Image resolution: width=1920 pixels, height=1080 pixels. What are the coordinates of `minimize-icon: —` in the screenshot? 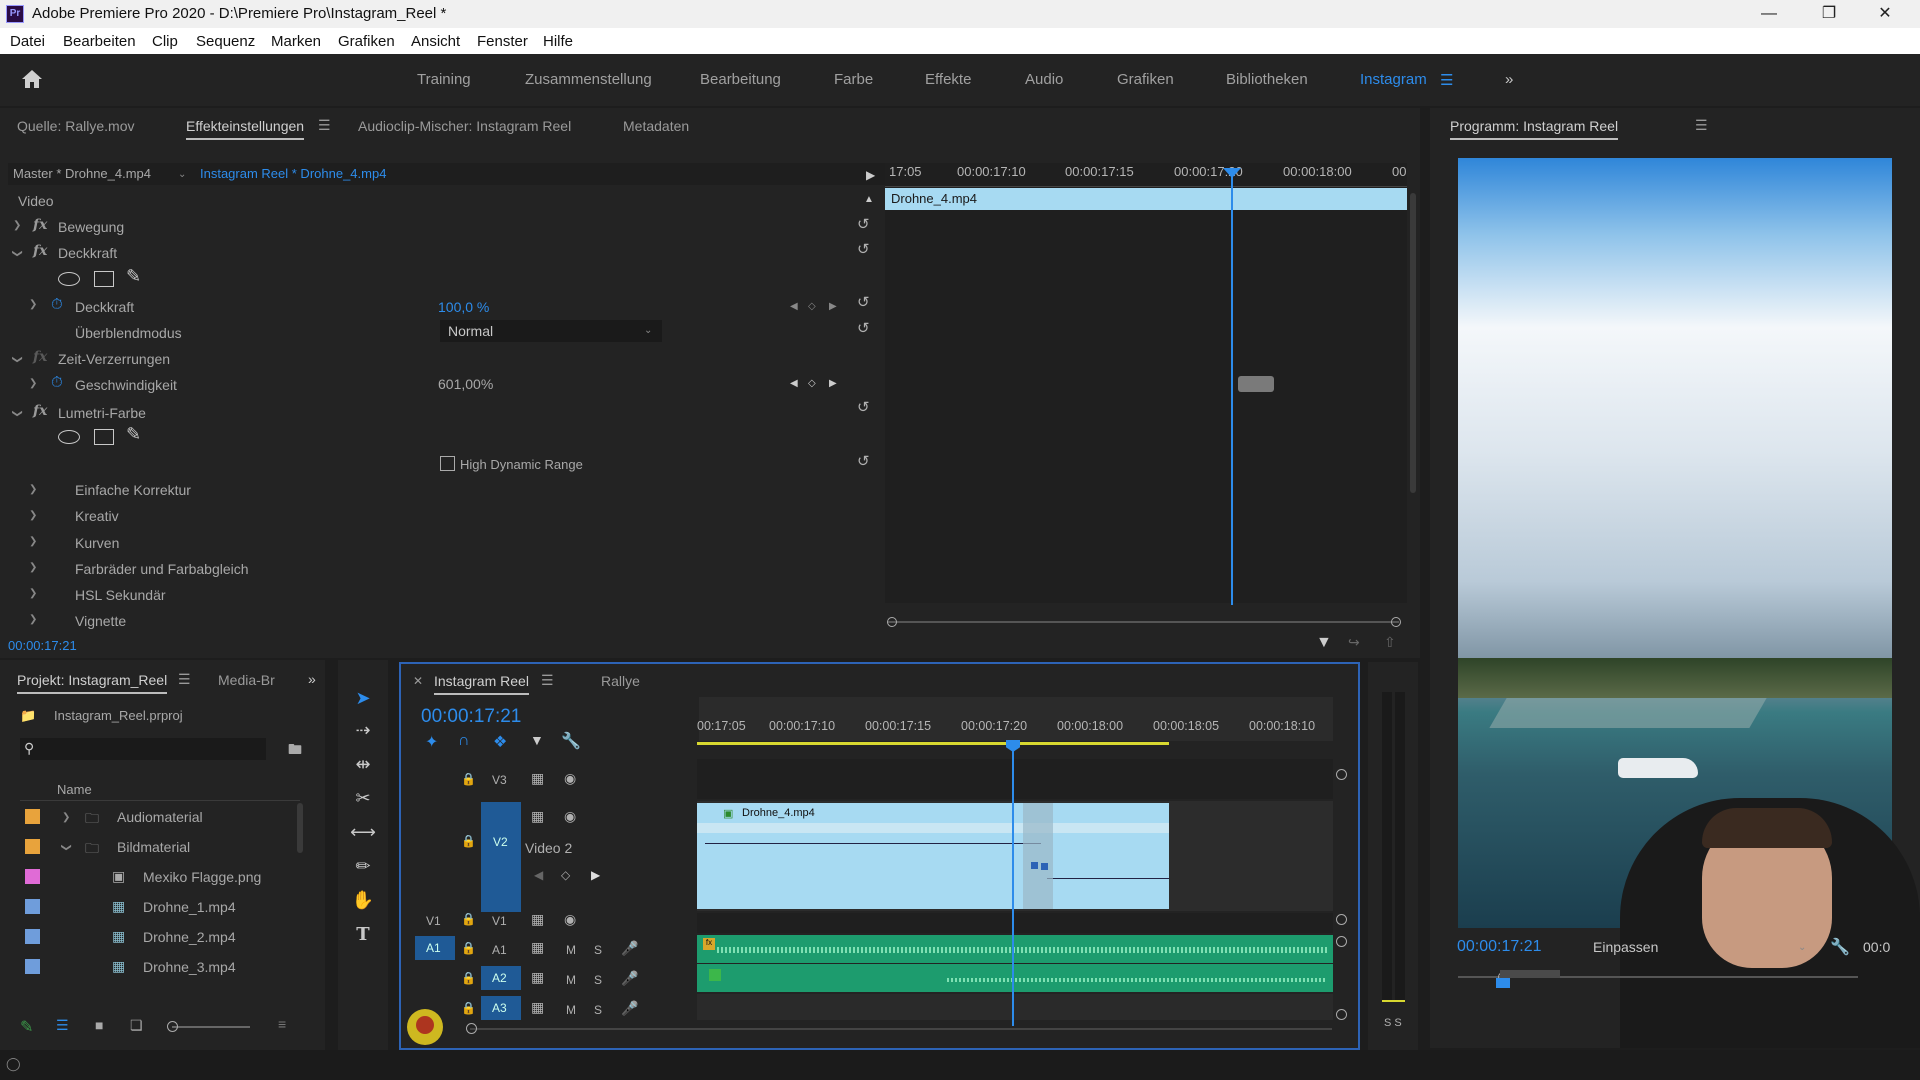 It's located at (1769, 14).